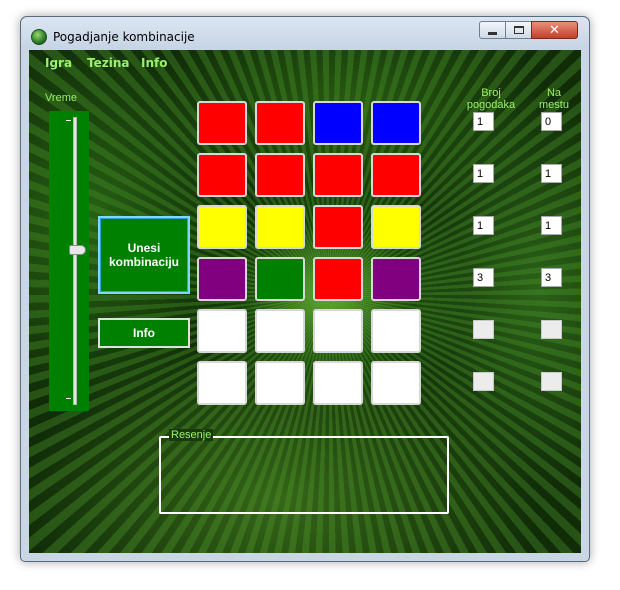  I want to click on enter-label-line1: Unesi, so click(144, 248).